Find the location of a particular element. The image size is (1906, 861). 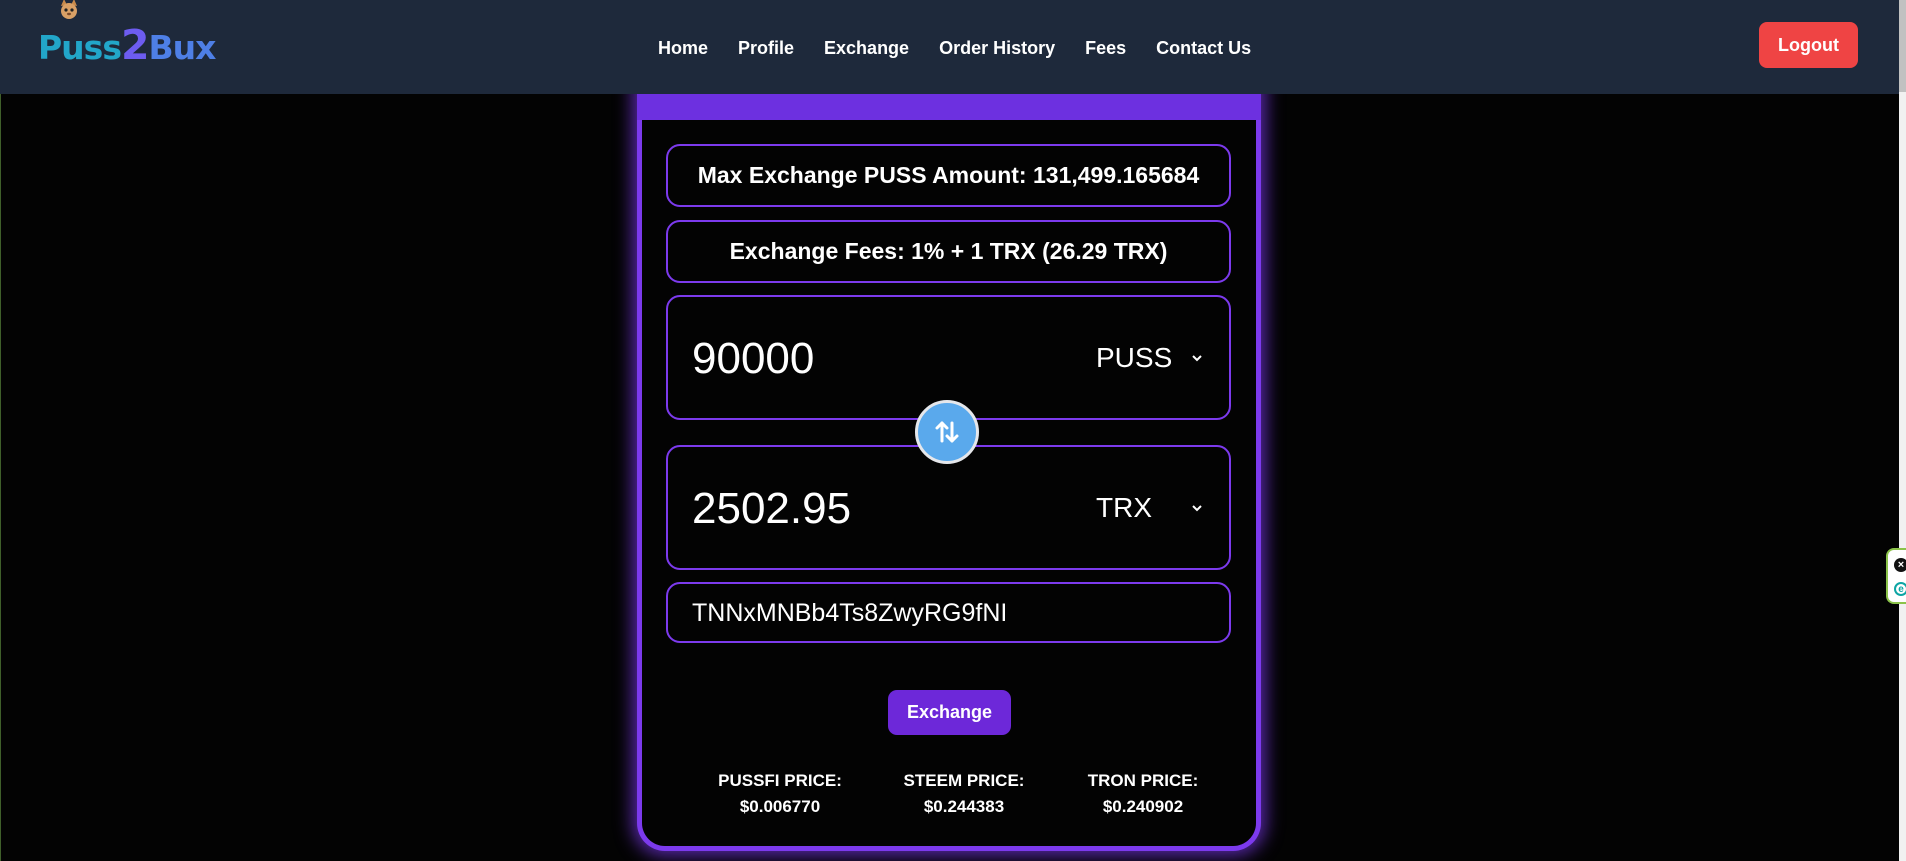

nav-home: Home is located at coordinates (683, 48).